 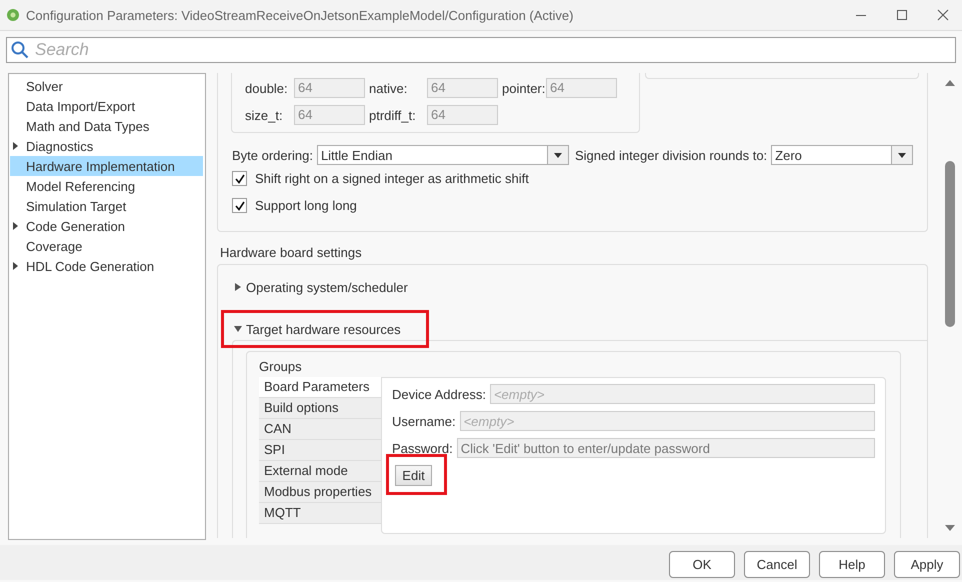 I want to click on dropdown: Zero, so click(x=842, y=155).